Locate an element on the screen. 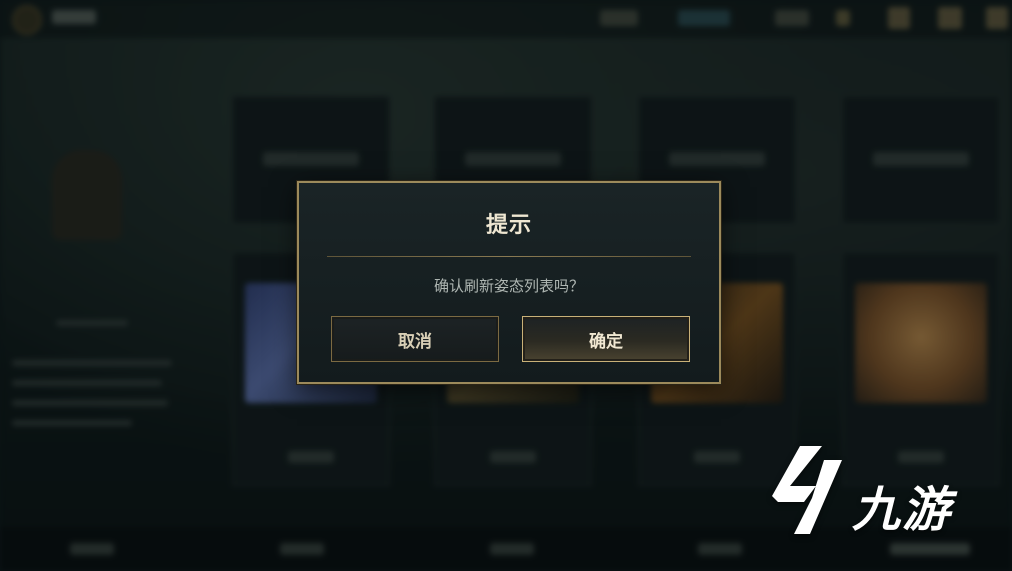 The image size is (1012, 571). watermark-text: 九游 is located at coordinates (902, 510).